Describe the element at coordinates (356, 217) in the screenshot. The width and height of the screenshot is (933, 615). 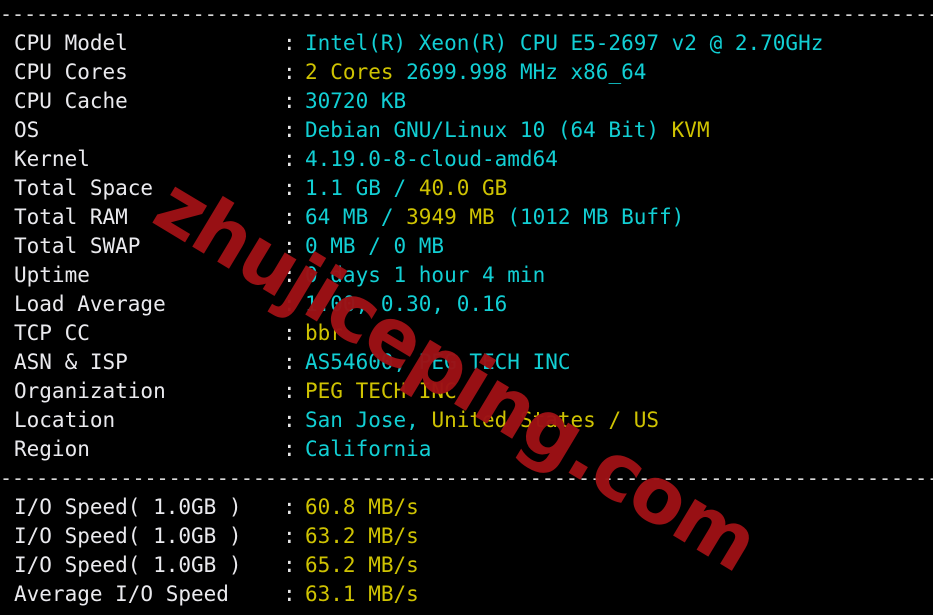
I see `info-value-segment: 64 MB /` at that location.